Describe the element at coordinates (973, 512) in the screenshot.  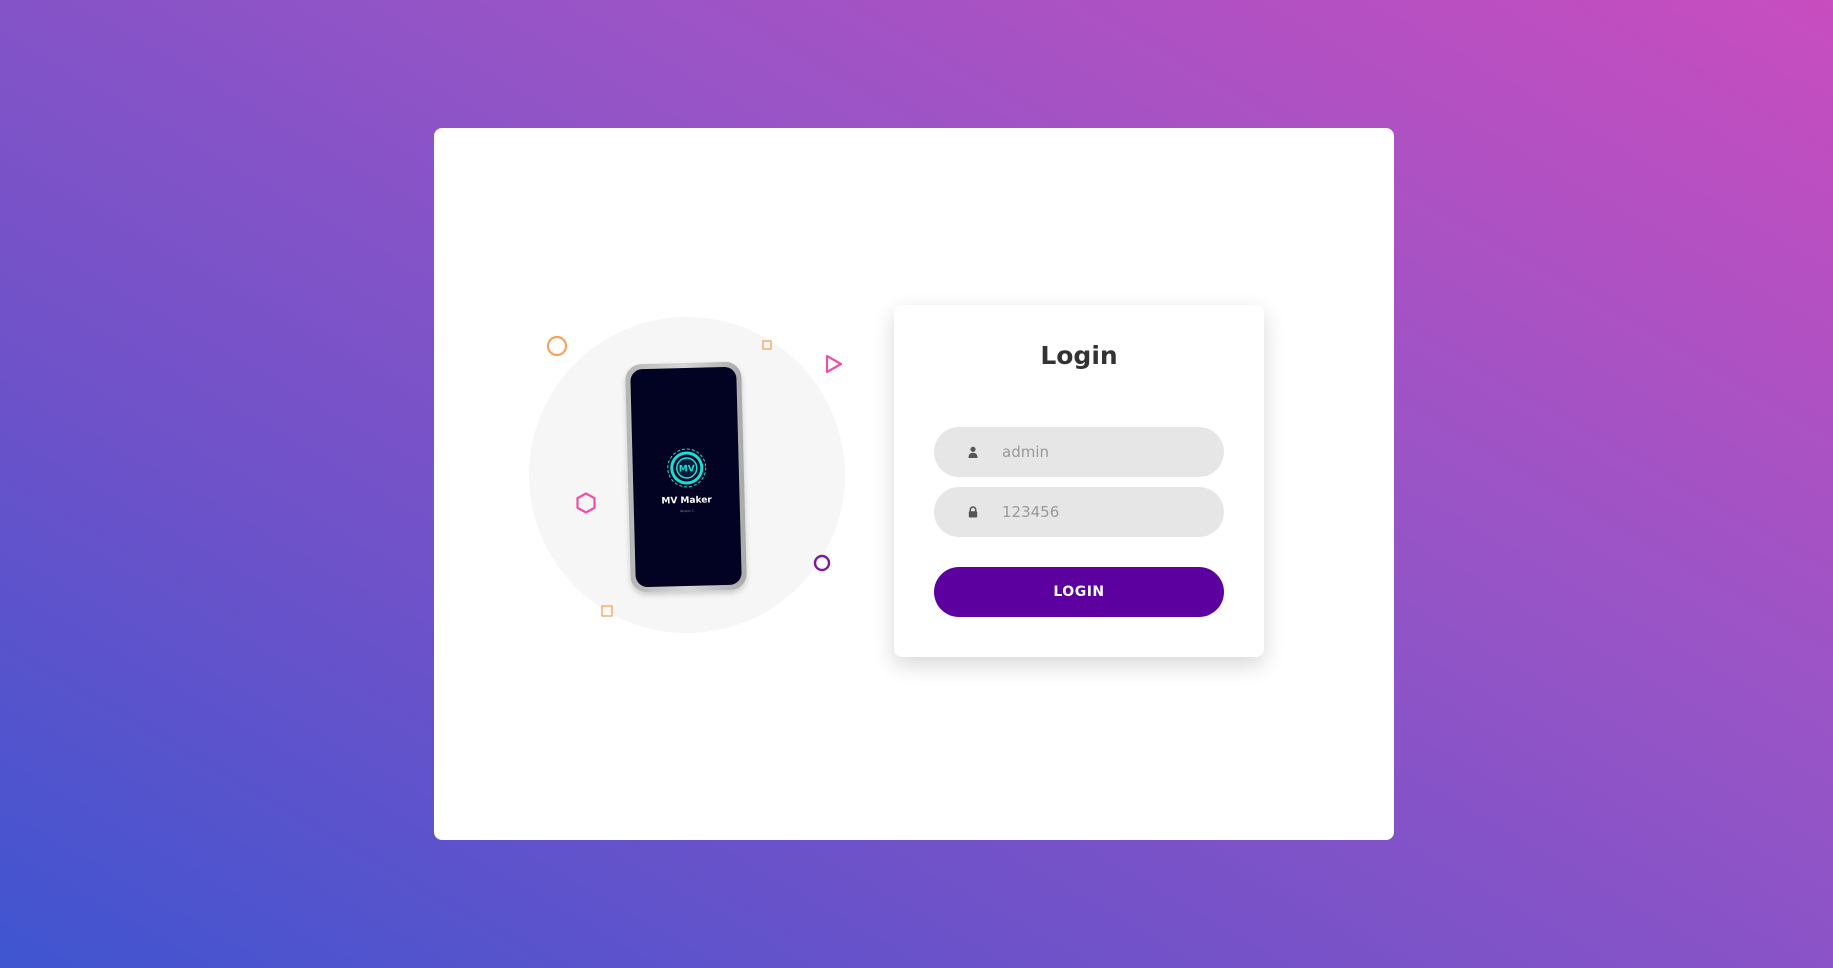
I see `lock-icon` at that location.